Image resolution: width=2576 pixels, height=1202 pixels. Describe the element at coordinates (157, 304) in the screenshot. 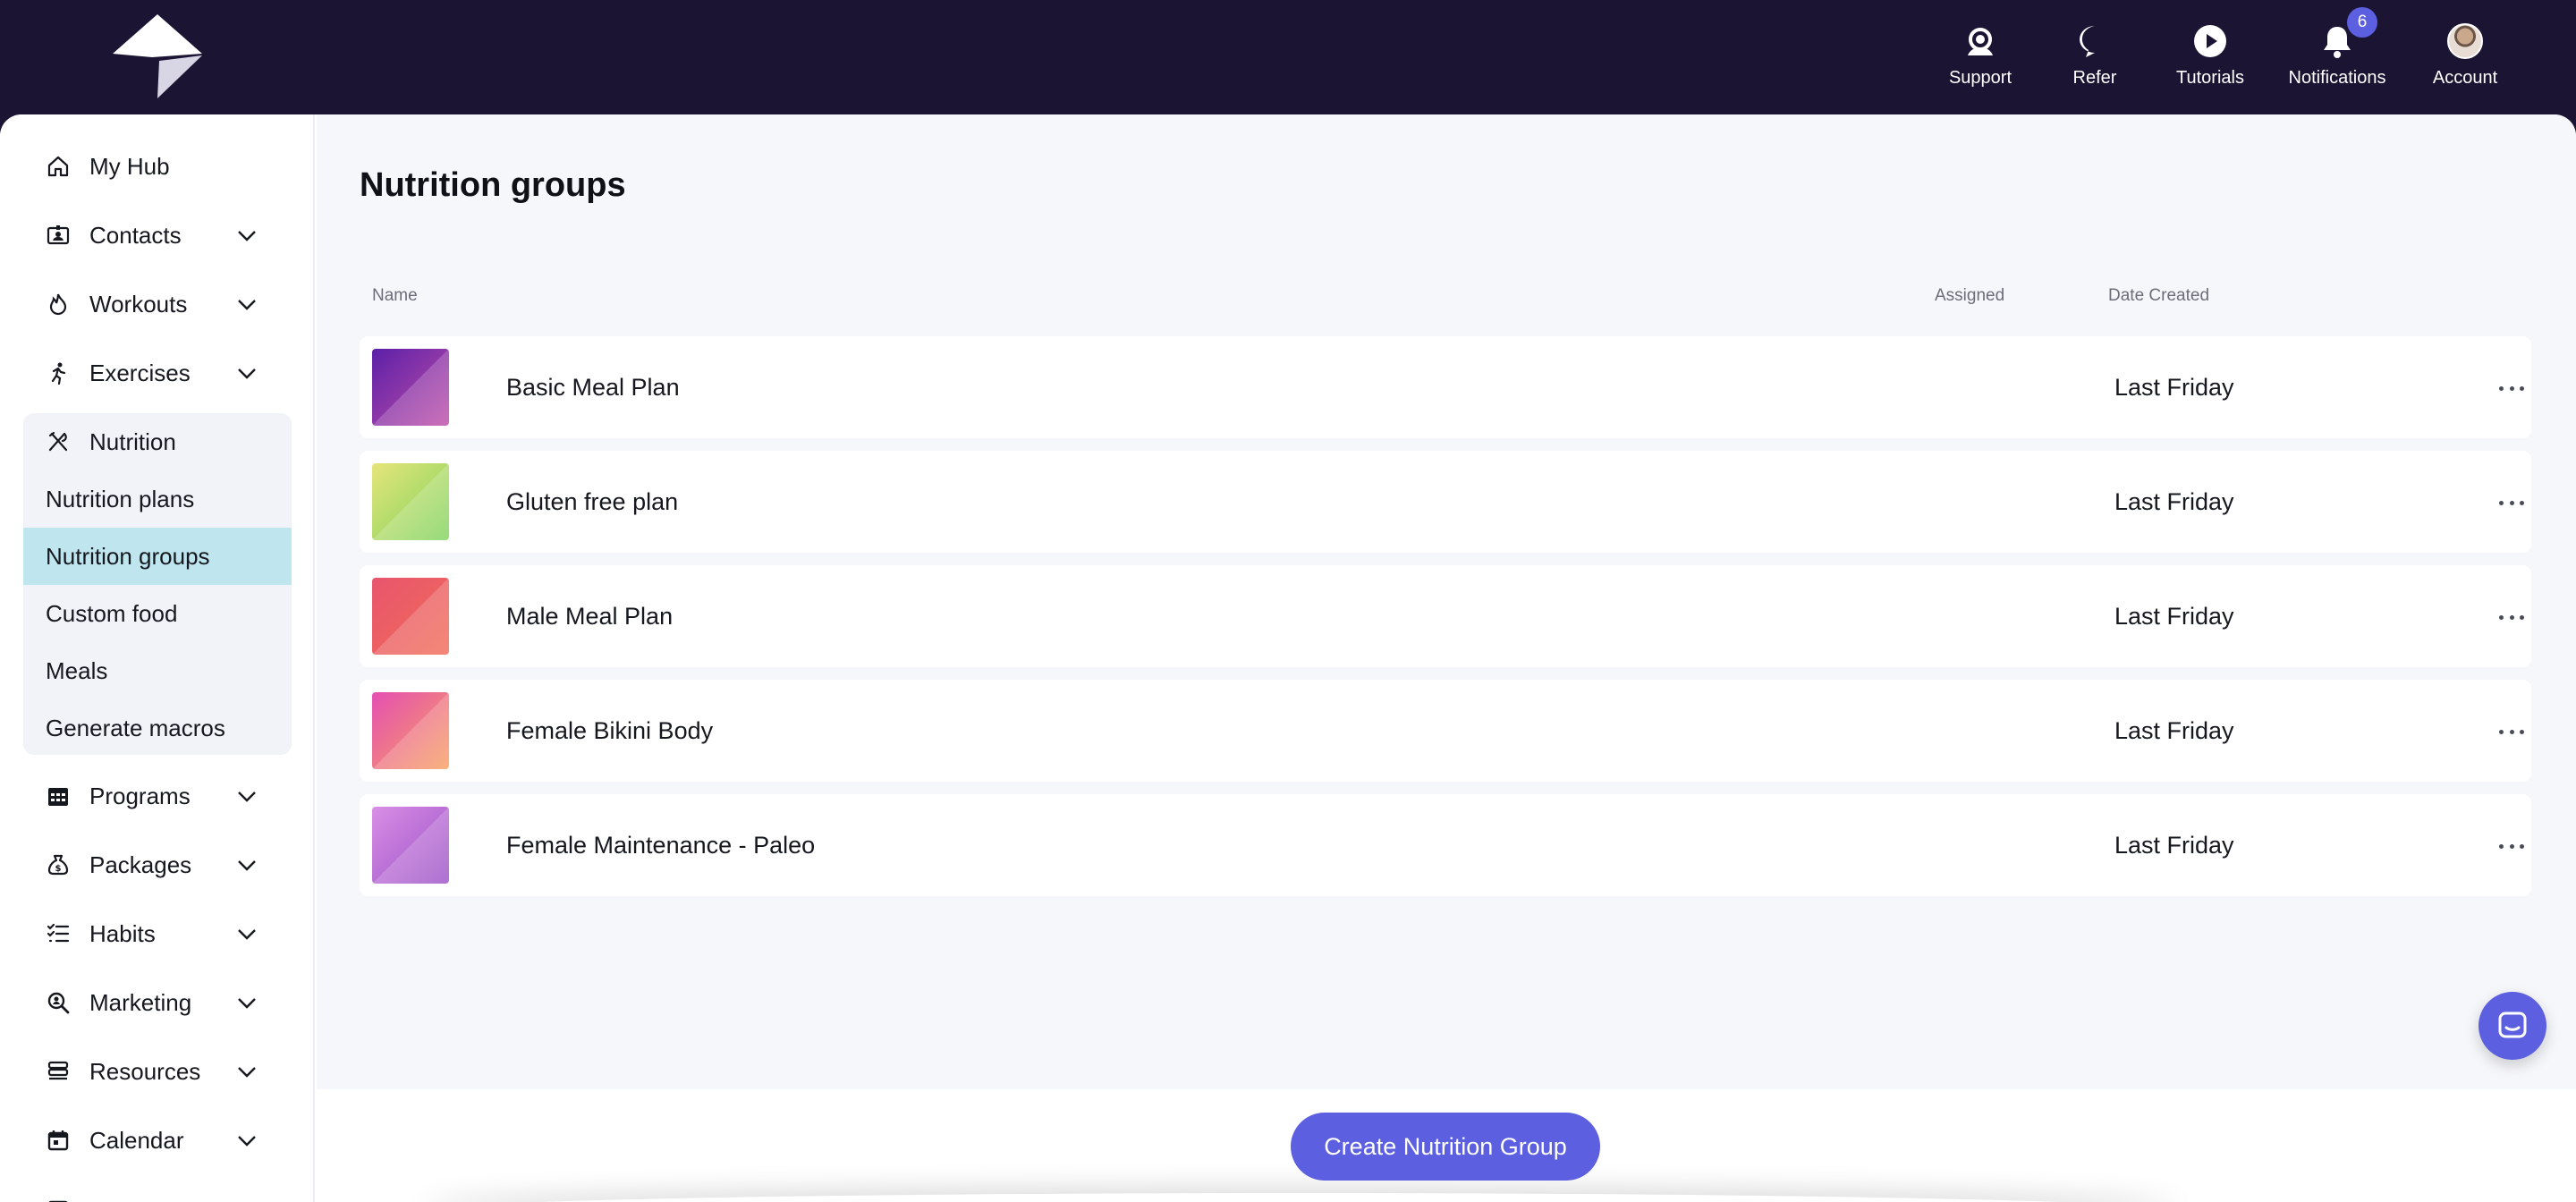

I see `sidebar-item-workouts: Workouts` at that location.